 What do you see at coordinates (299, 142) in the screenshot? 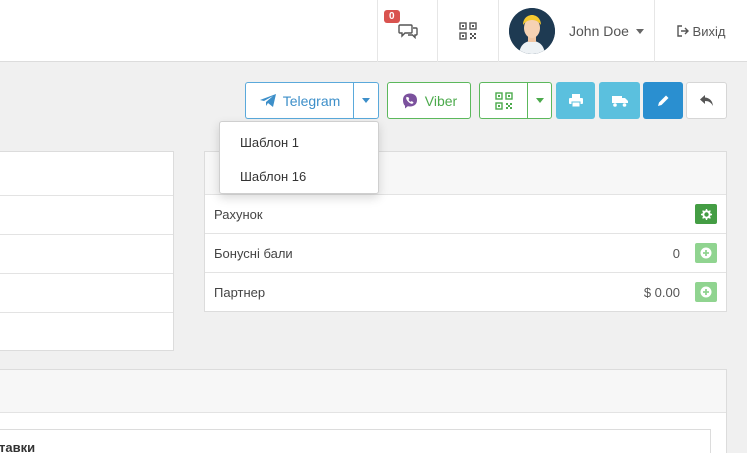
I see `menu-item-template-1: Шаблон 1` at bounding box center [299, 142].